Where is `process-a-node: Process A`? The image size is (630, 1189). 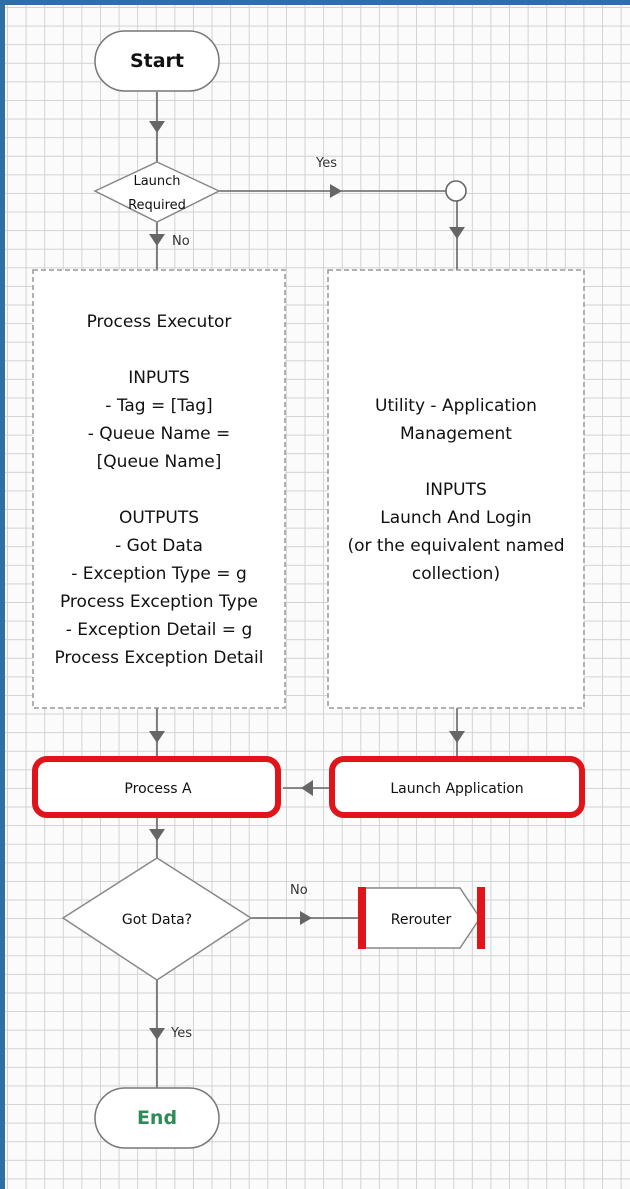
process-a-node: Process A is located at coordinates (156, 787).